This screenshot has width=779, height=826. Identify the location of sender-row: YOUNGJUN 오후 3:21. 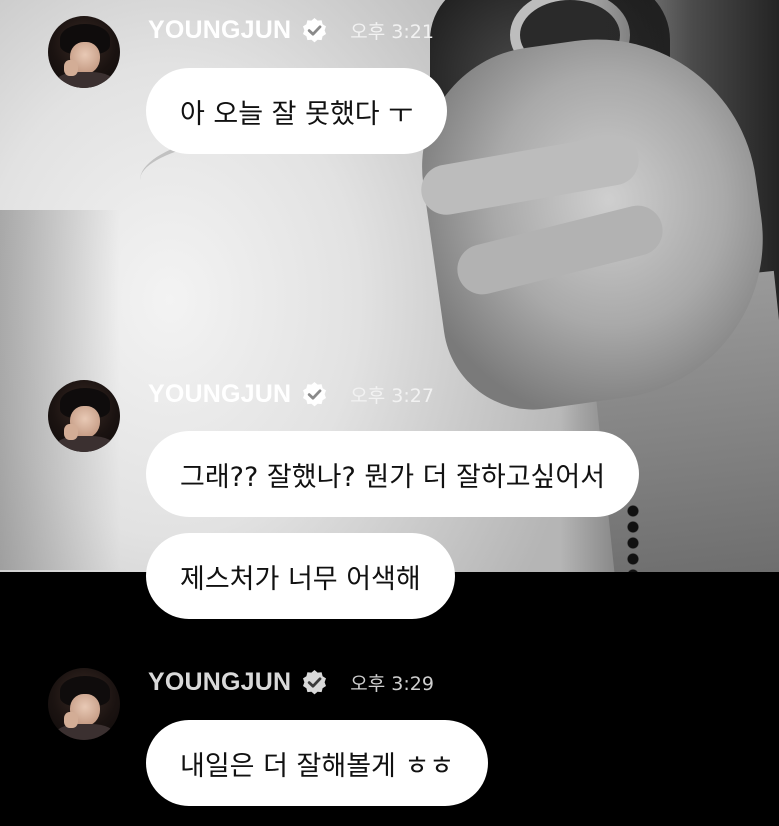
(291, 30).